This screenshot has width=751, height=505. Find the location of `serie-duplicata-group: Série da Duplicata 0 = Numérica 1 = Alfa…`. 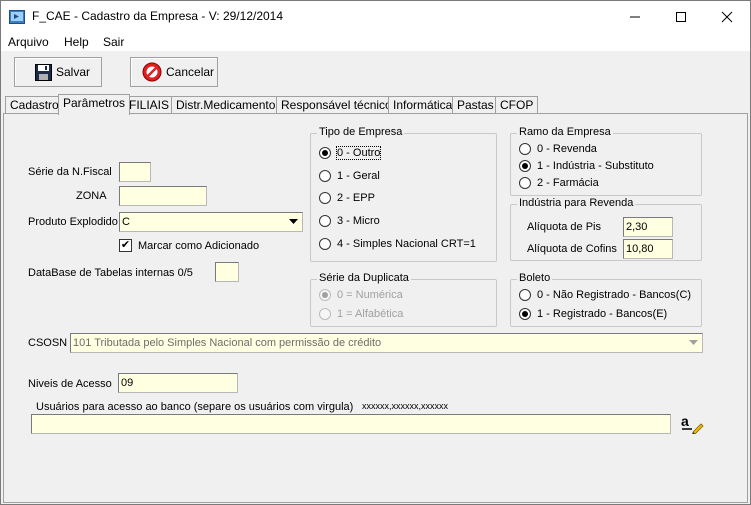

serie-duplicata-group: Série da Duplicata 0 = Numérica 1 = Alfa… is located at coordinates (403, 299).